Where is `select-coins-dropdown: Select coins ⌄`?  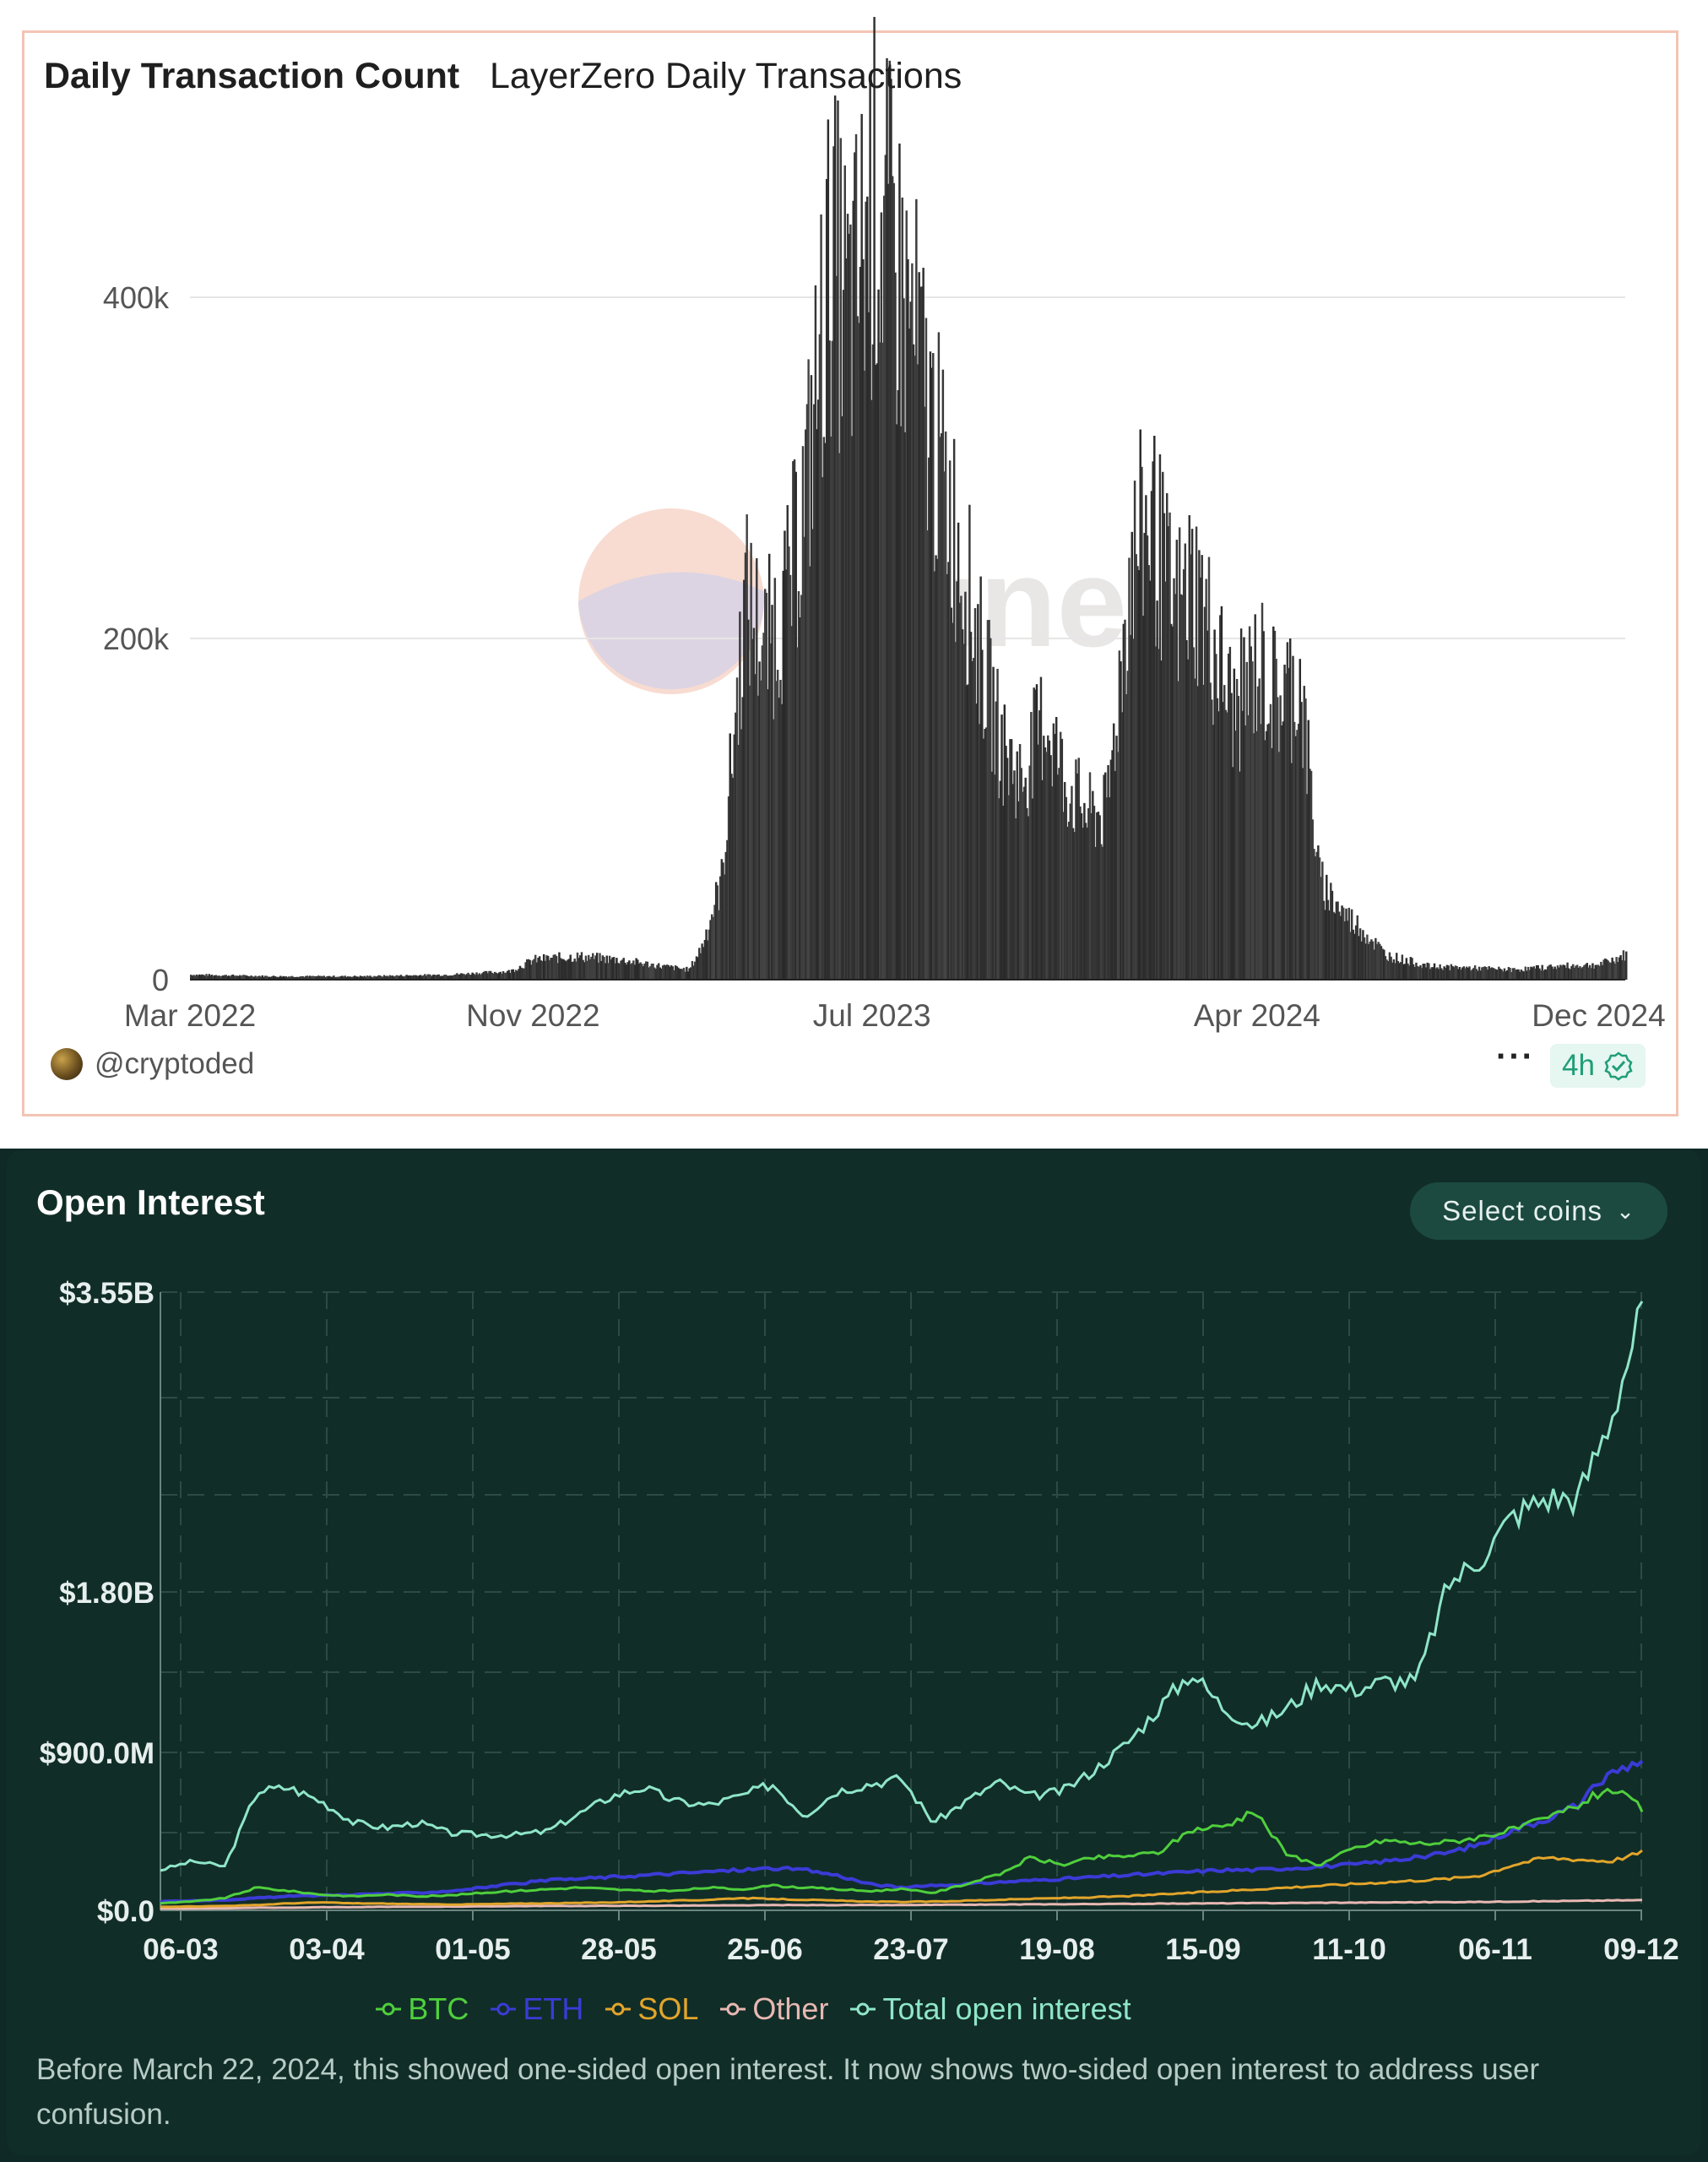 select-coins-dropdown: Select coins ⌄ is located at coordinates (1538, 1211).